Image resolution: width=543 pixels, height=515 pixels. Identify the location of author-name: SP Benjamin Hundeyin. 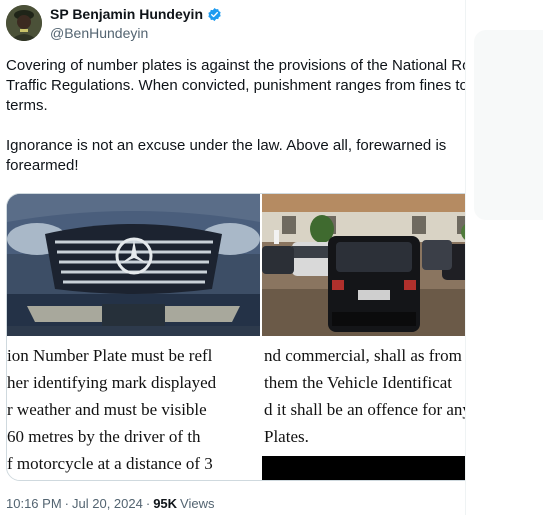
(126, 14).